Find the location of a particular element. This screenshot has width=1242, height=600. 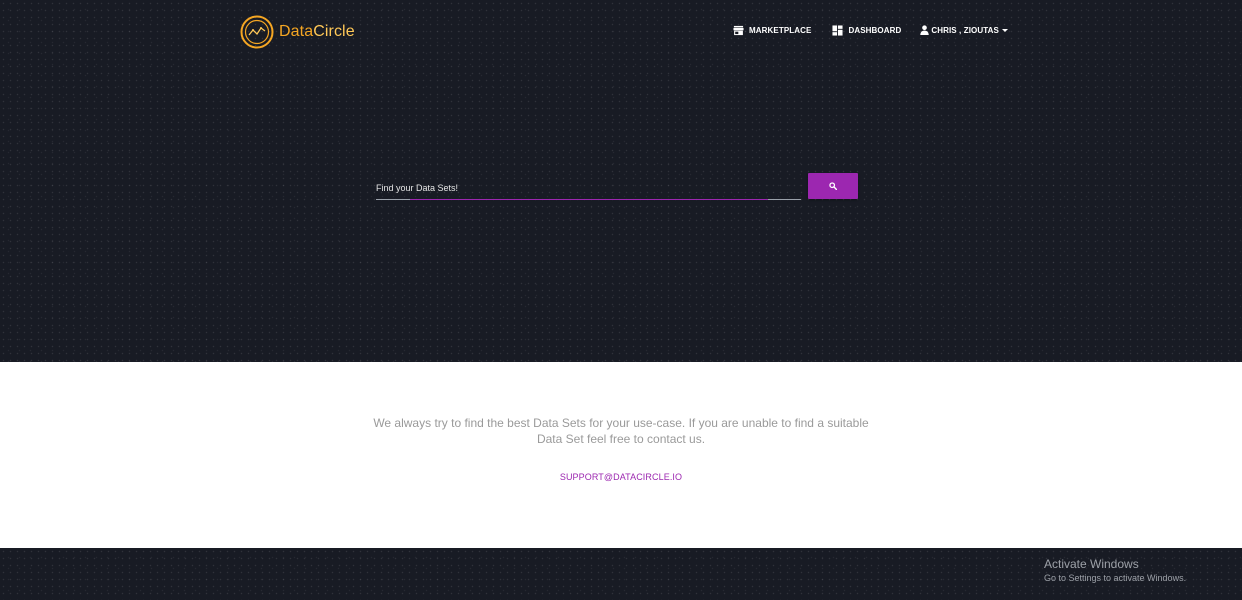

nav-marketplace-label: MARKETPLACE is located at coordinates (780, 30).